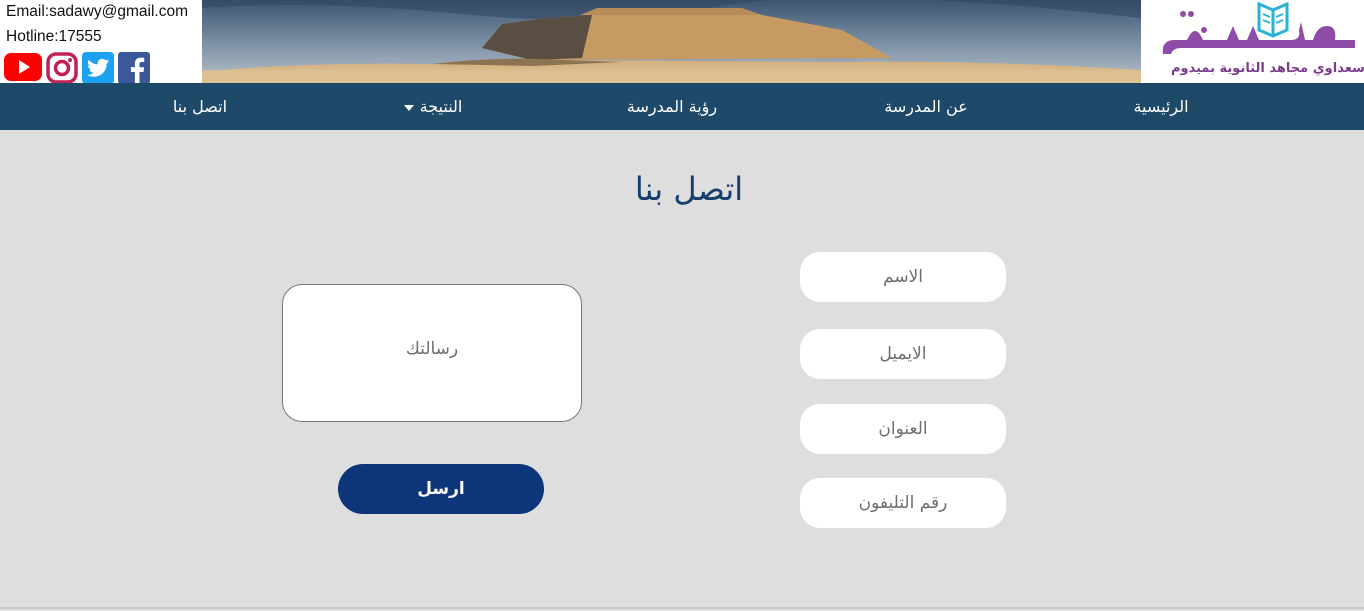  Describe the element at coordinates (926, 106) in the screenshot. I see `nav-item-about: عن المدرسة` at that location.